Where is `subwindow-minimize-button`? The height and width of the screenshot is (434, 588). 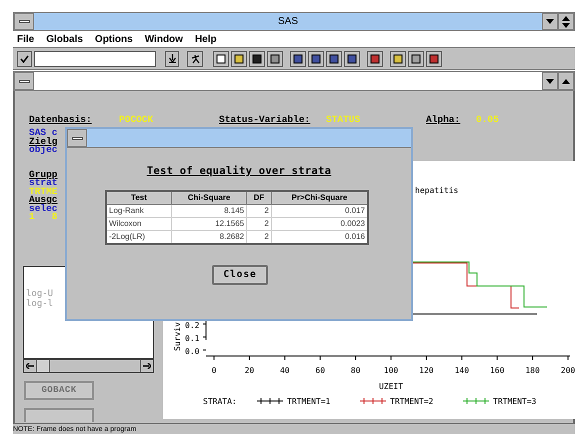
subwindow-minimize-button is located at coordinates (550, 81).